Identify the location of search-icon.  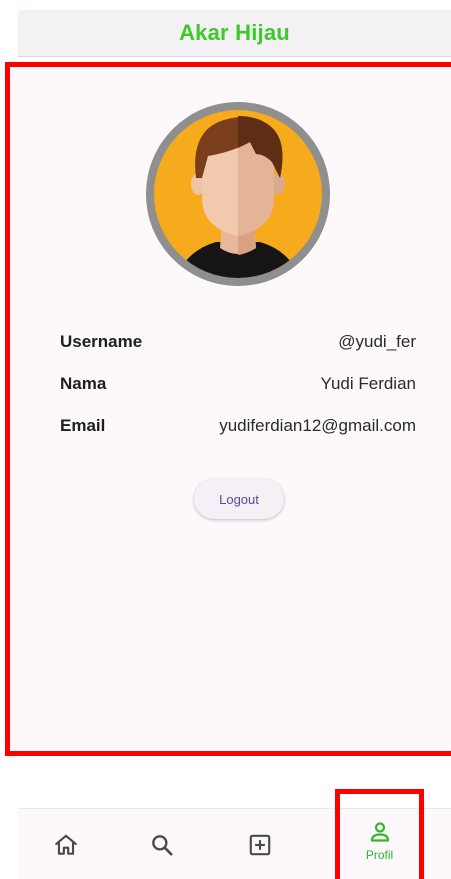
(162, 845).